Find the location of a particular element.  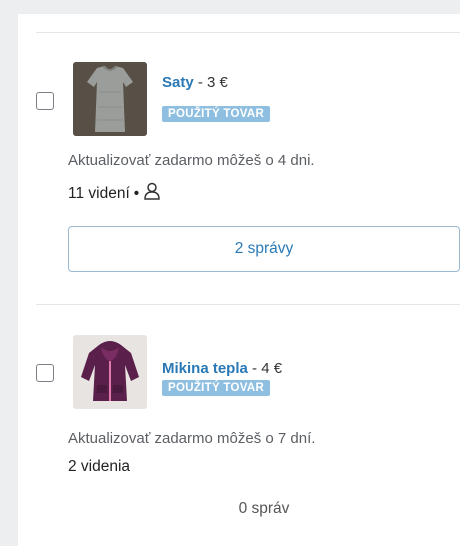

messages-button: 2 správy is located at coordinates (264, 249).